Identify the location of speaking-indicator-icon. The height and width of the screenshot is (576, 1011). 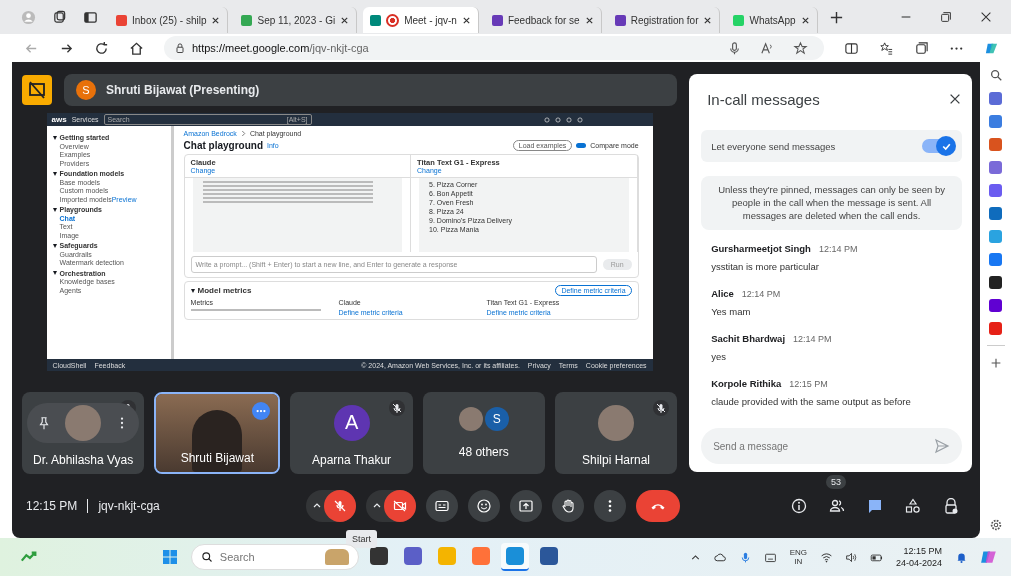
(261, 411).